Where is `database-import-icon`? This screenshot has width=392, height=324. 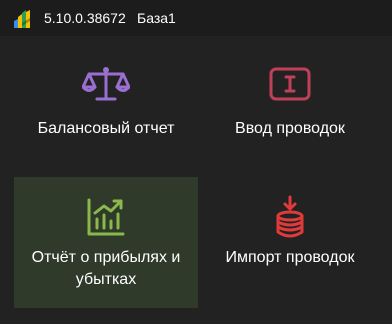
database-import-icon is located at coordinates (290, 216).